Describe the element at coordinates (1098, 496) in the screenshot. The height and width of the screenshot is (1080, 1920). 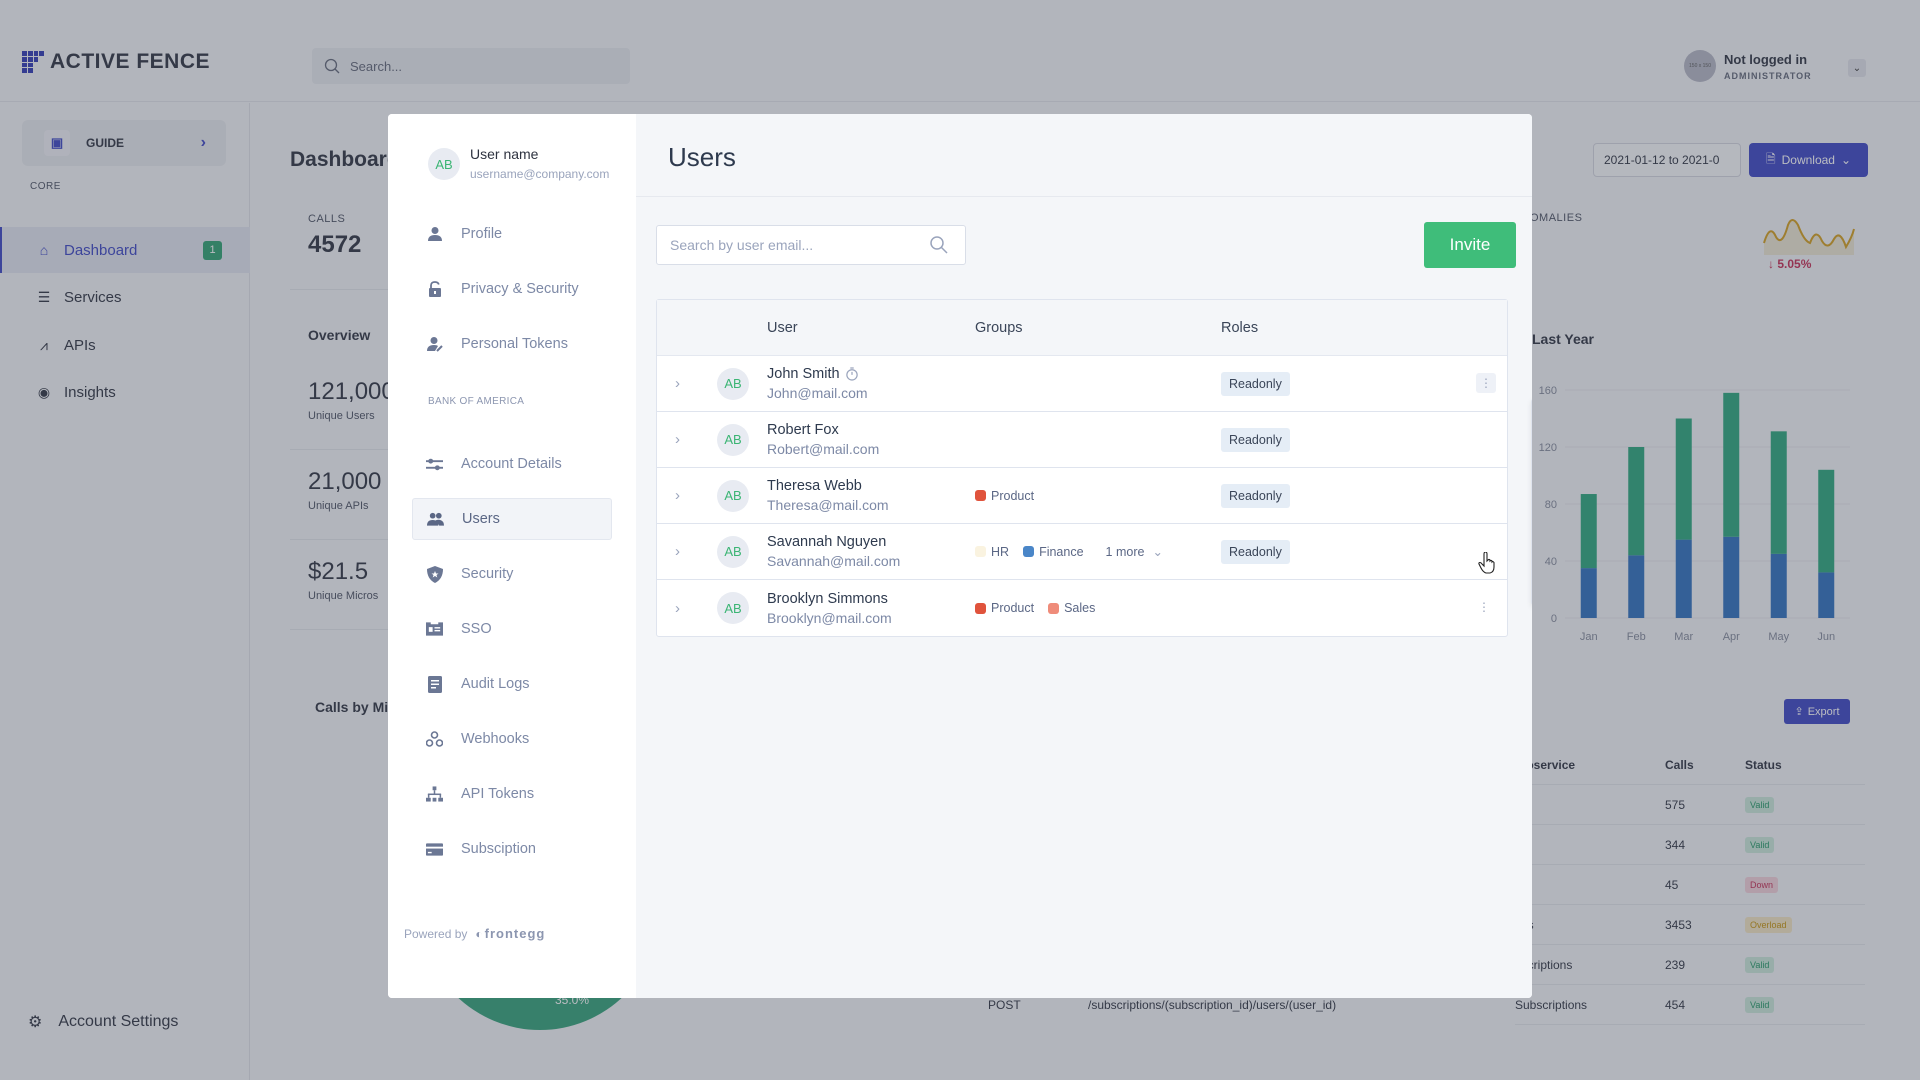
I see `groups-cell: Product` at that location.